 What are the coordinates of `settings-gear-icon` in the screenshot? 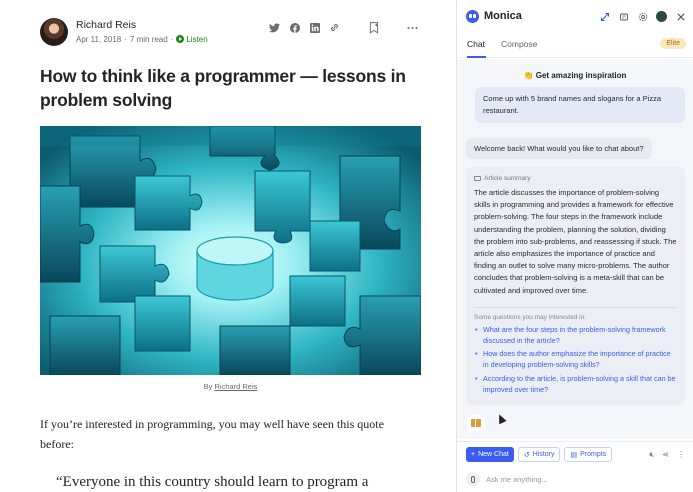 It's located at (642, 16).